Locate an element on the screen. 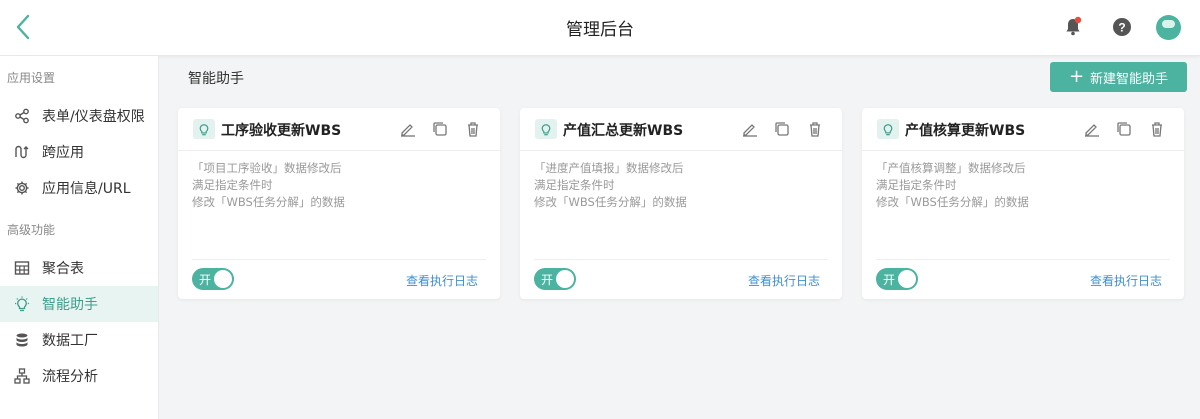 Image resolution: width=1200 pixels, height=419 pixels. card-header: 产值核算更新WBS is located at coordinates (1023, 129).